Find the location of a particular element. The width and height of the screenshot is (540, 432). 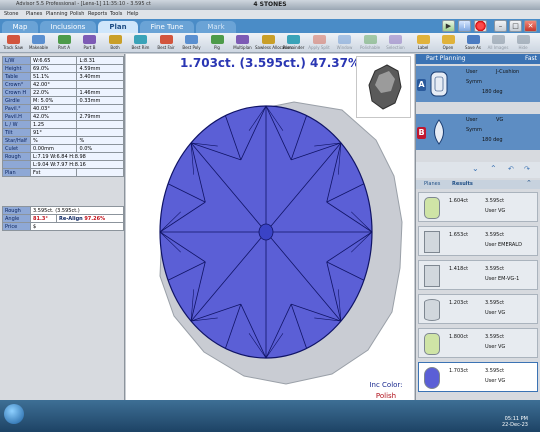

play-icon: ▶ is located at coordinates (448, 26).